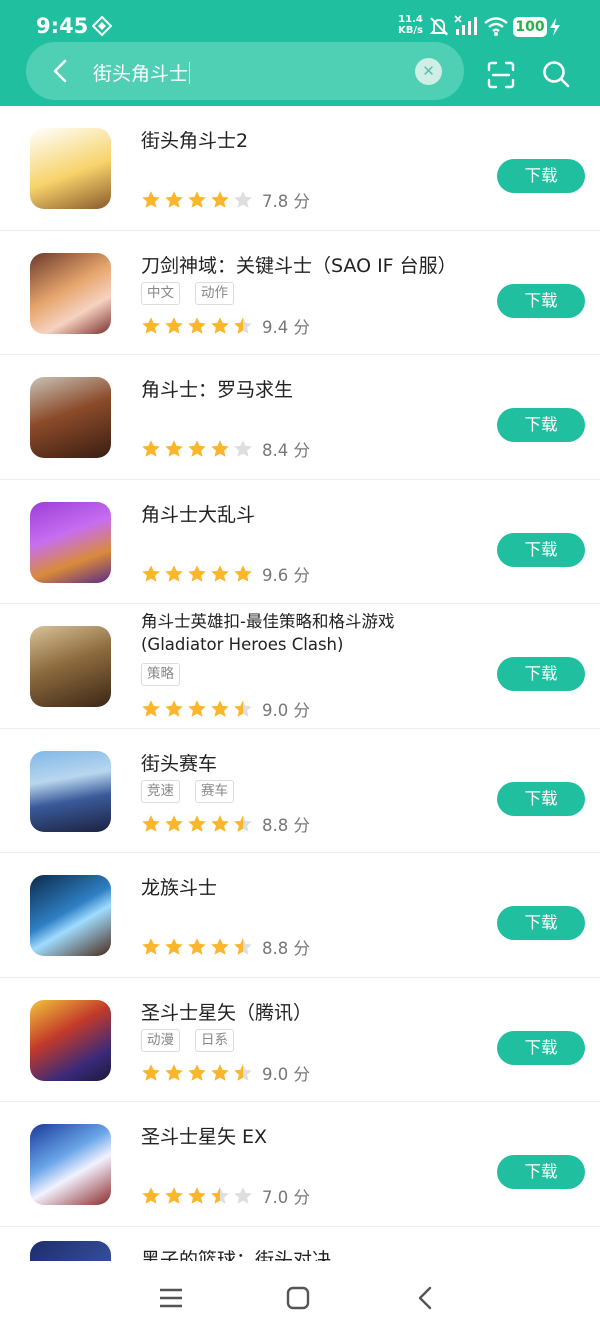 The width and height of the screenshot is (600, 1333). What do you see at coordinates (217, 390) in the screenshot?
I see `app-title: 角斗士：罗马求生` at bounding box center [217, 390].